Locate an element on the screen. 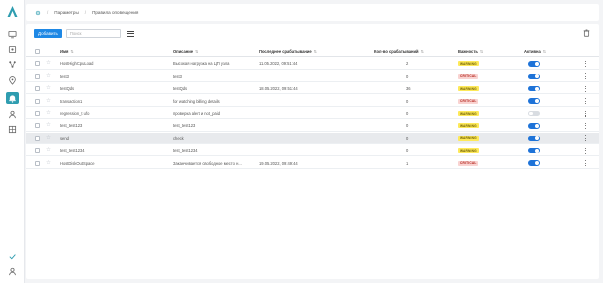 Image resolution: width=603 pixels, height=283 pixels. select-all-checkbox is located at coordinates (37, 51).